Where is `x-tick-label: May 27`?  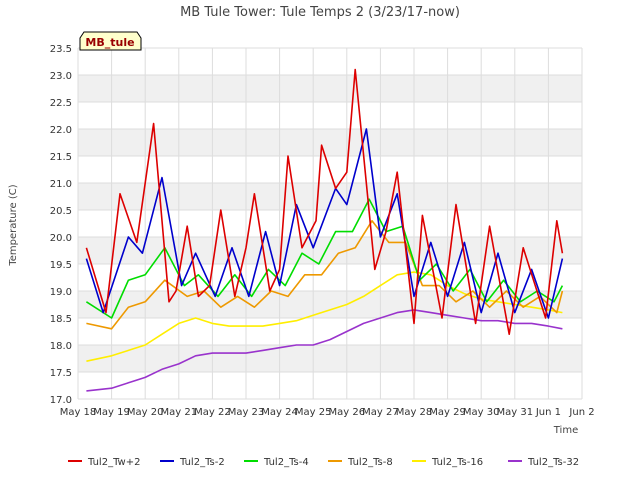 x-tick-label: May 27 is located at coordinates (380, 412).